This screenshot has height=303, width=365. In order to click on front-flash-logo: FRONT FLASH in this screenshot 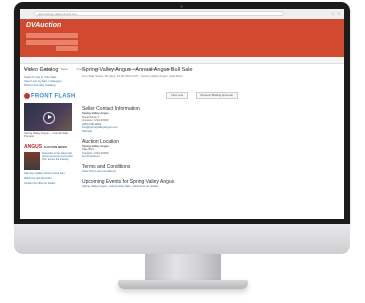, I will do `click(50, 96)`.